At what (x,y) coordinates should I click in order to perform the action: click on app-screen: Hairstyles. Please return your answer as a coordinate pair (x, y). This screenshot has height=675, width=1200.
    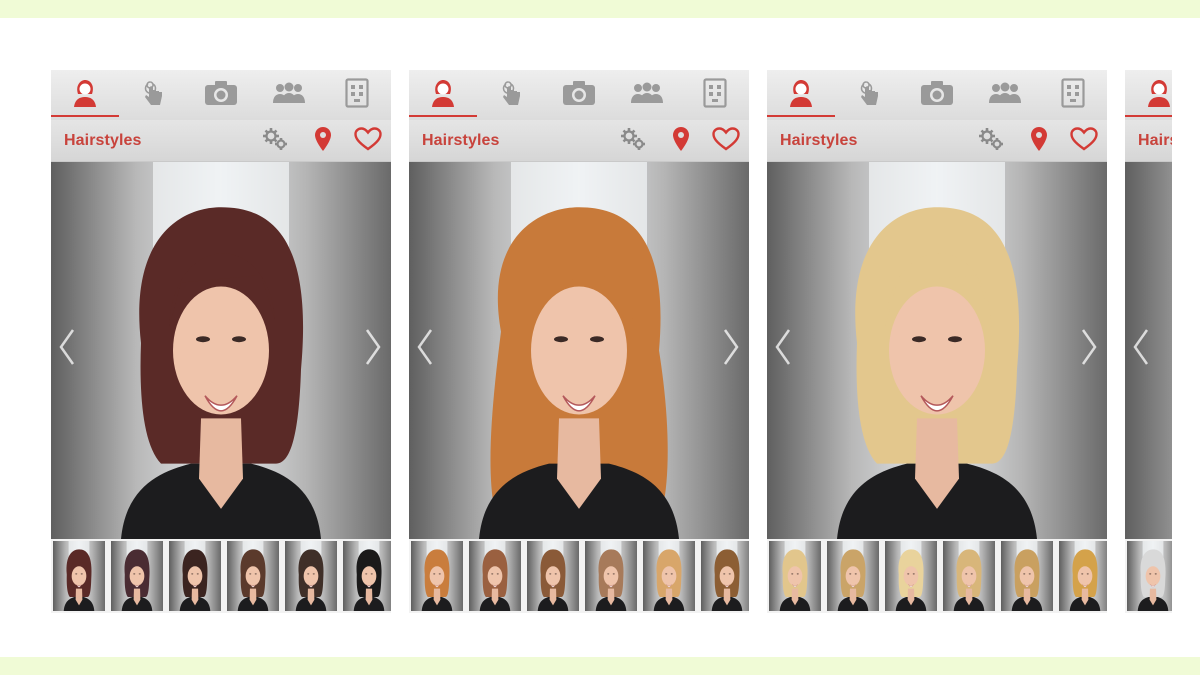
    Looking at the image, I should click on (1148, 341).